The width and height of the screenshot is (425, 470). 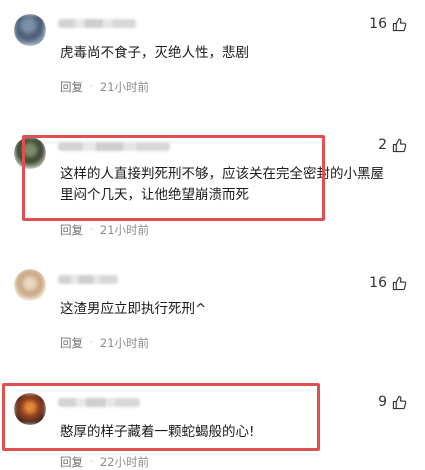 What do you see at coordinates (382, 145) in the screenshot?
I see `like-count: 2` at bounding box center [382, 145].